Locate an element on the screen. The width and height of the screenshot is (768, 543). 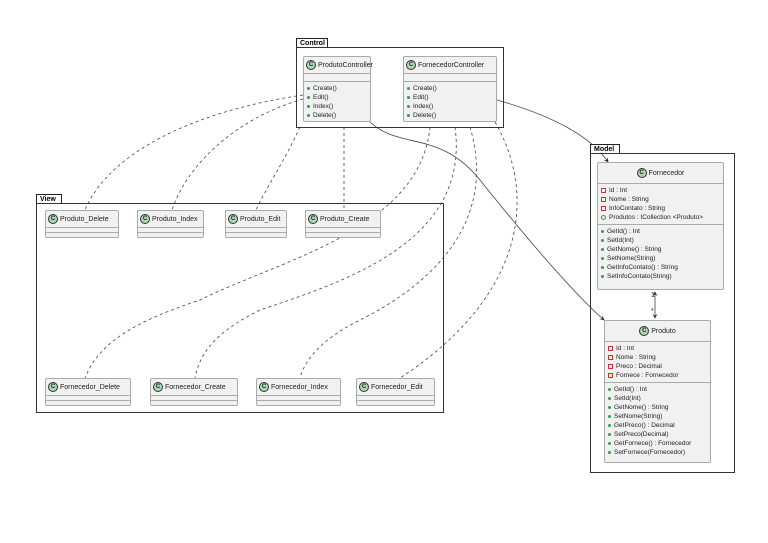
class-produto-index: C Produto_Index is located at coordinates (170, 224).